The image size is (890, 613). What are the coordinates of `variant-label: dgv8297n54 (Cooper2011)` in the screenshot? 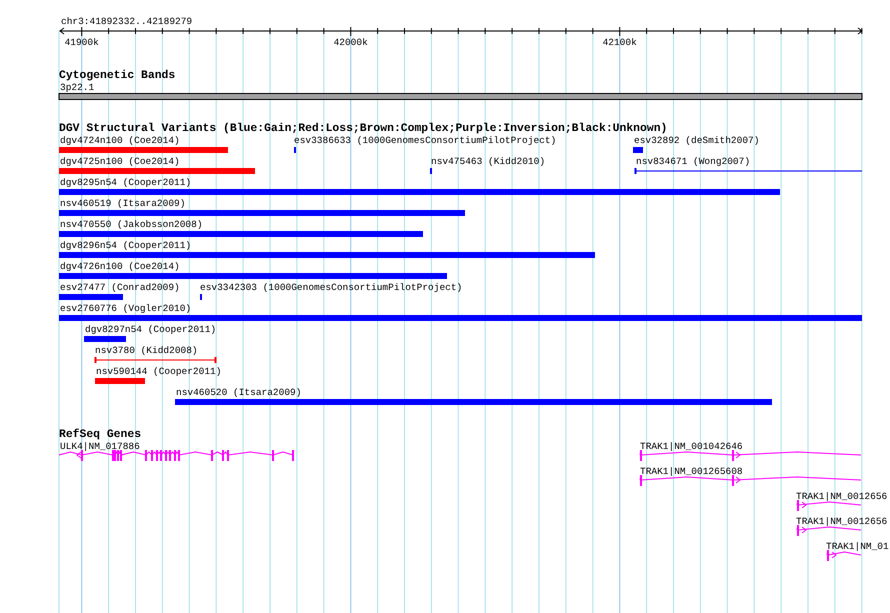 It's located at (150, 329).